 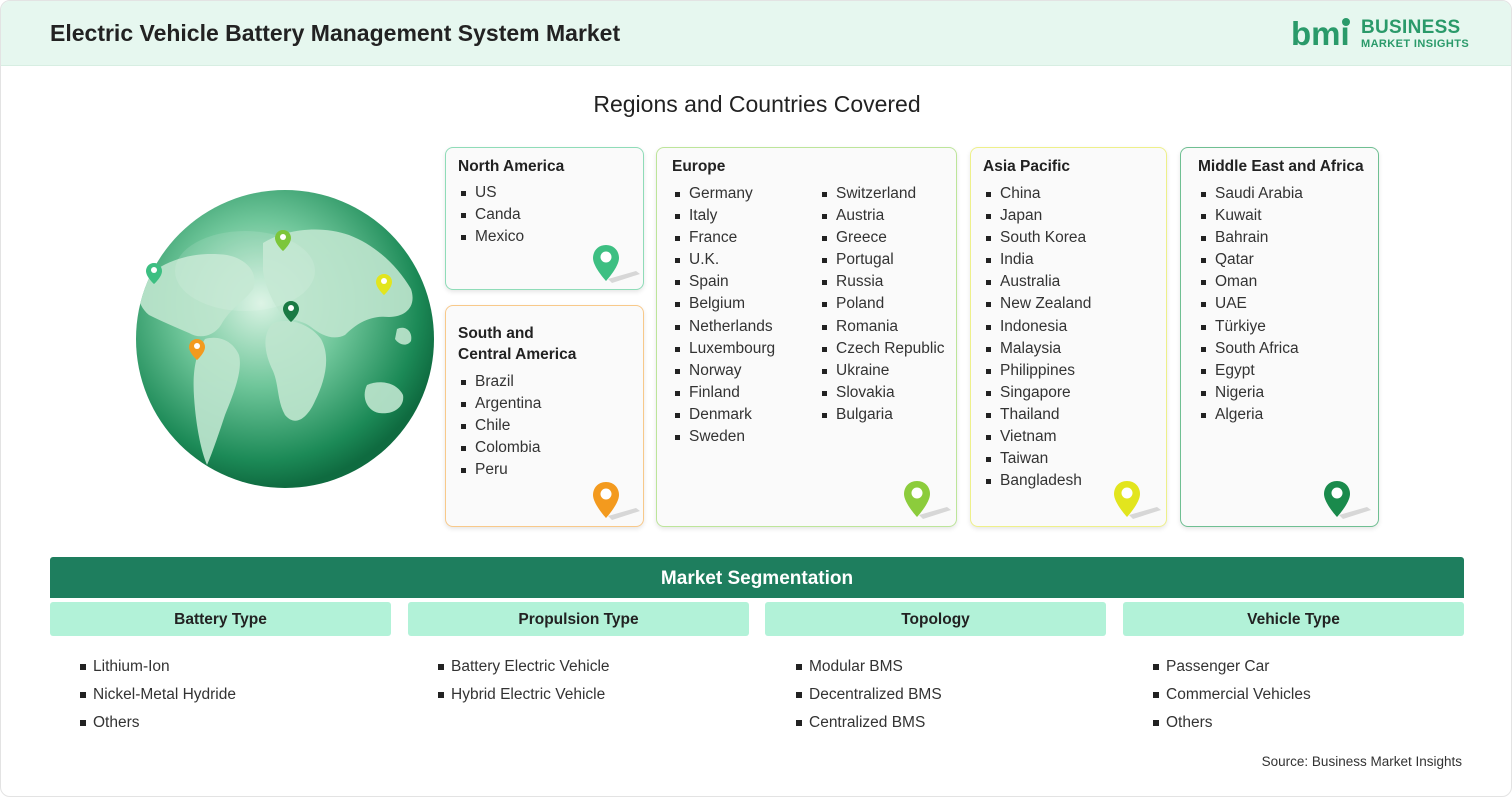 What do you see at coordinates (882, 260) in the screenshot?
I see `list-item: Portugal` at bounding box center [882, 260].